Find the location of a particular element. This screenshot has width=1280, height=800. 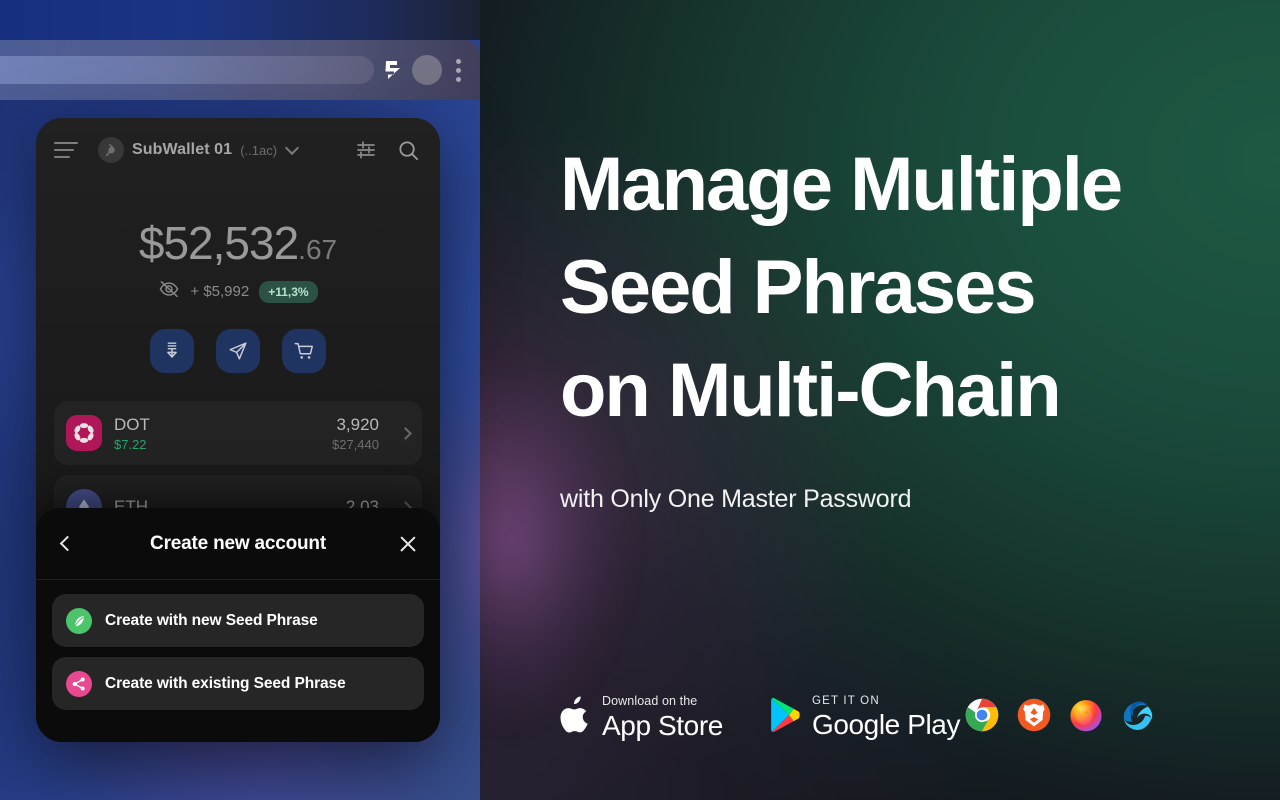

wallet-action-buttons is located at coordinates (238, 351).